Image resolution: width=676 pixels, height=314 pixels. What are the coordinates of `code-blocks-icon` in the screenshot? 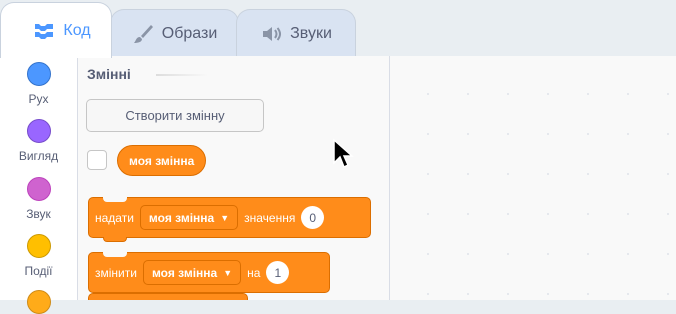 It's located at (44, 31).